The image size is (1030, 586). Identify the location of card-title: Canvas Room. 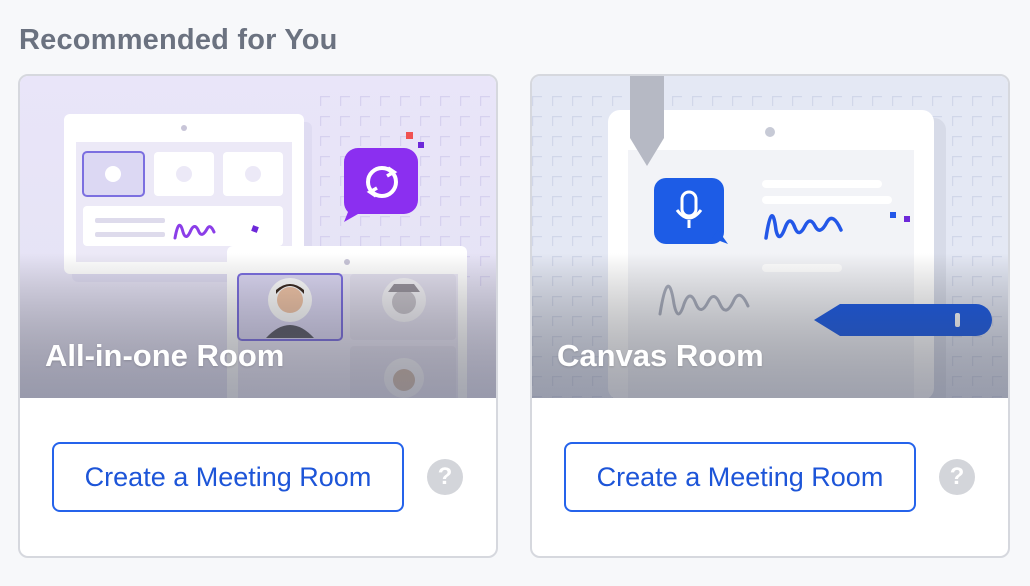
(660, 355).